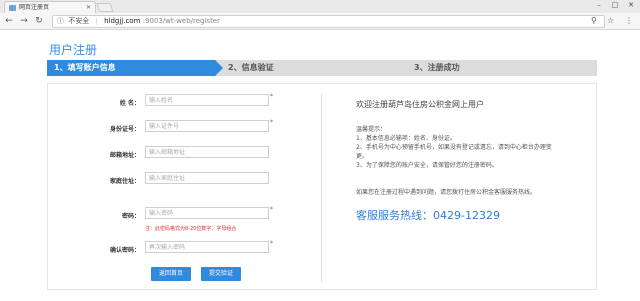 Image resolution: width=640 pixels, height=301 pixels. What do you see at coordinates (629, 21) in the screenshot?
I see `menu-icon: ⋮` at bounding box center [629, 21].